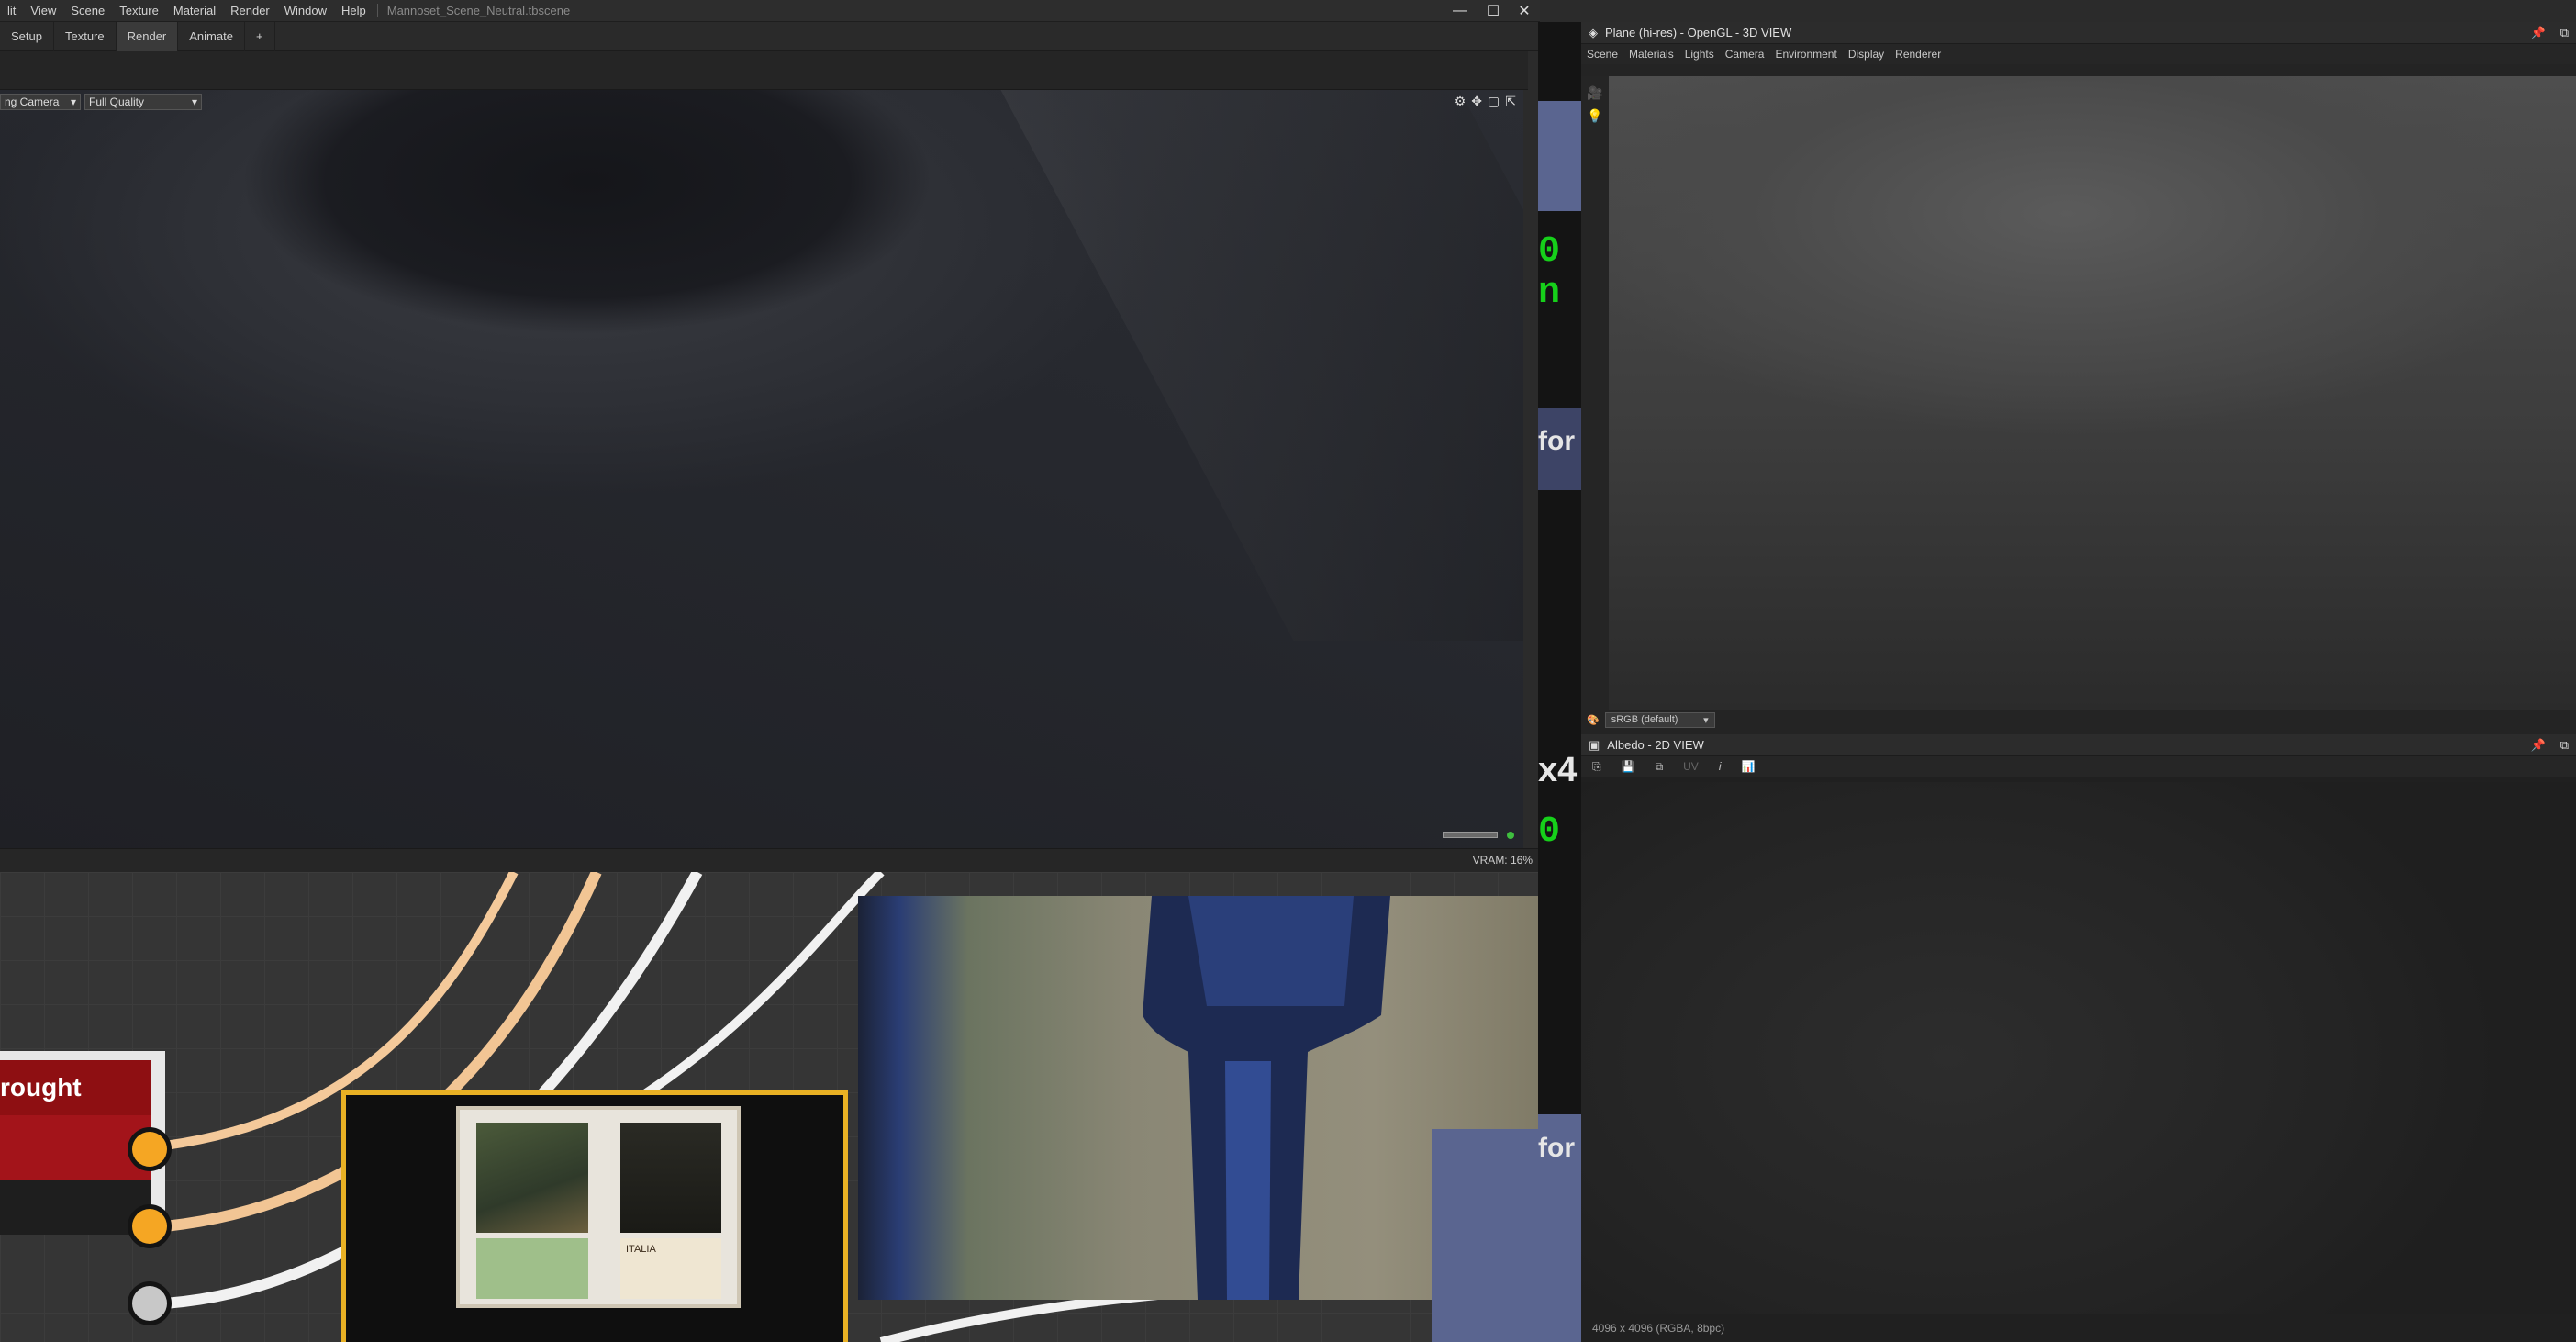 Image resolution: width=2576 pixels, height=1342 pixels. Describe the element at coordinates (1747, 766) in the screenshot. I see `histogram-icon: 📊` at that location.